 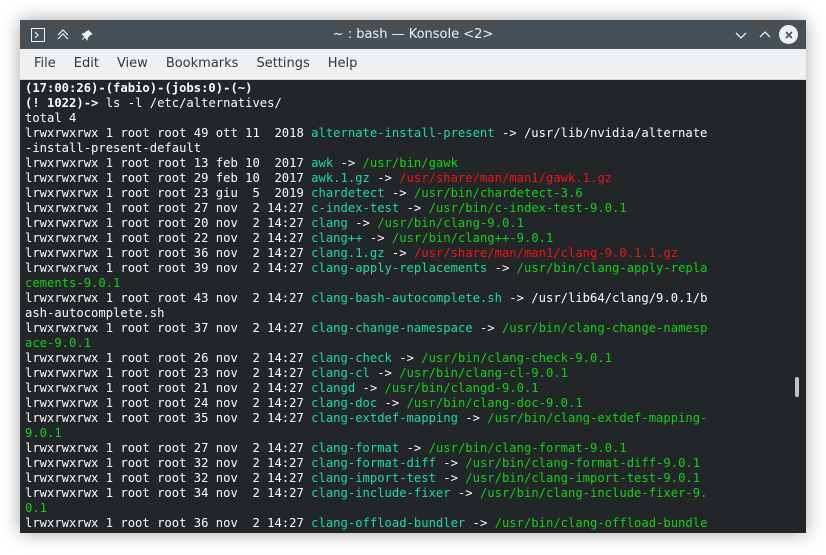 I want to click on symlink-name: clang-doc, so click(x=344, y=403).